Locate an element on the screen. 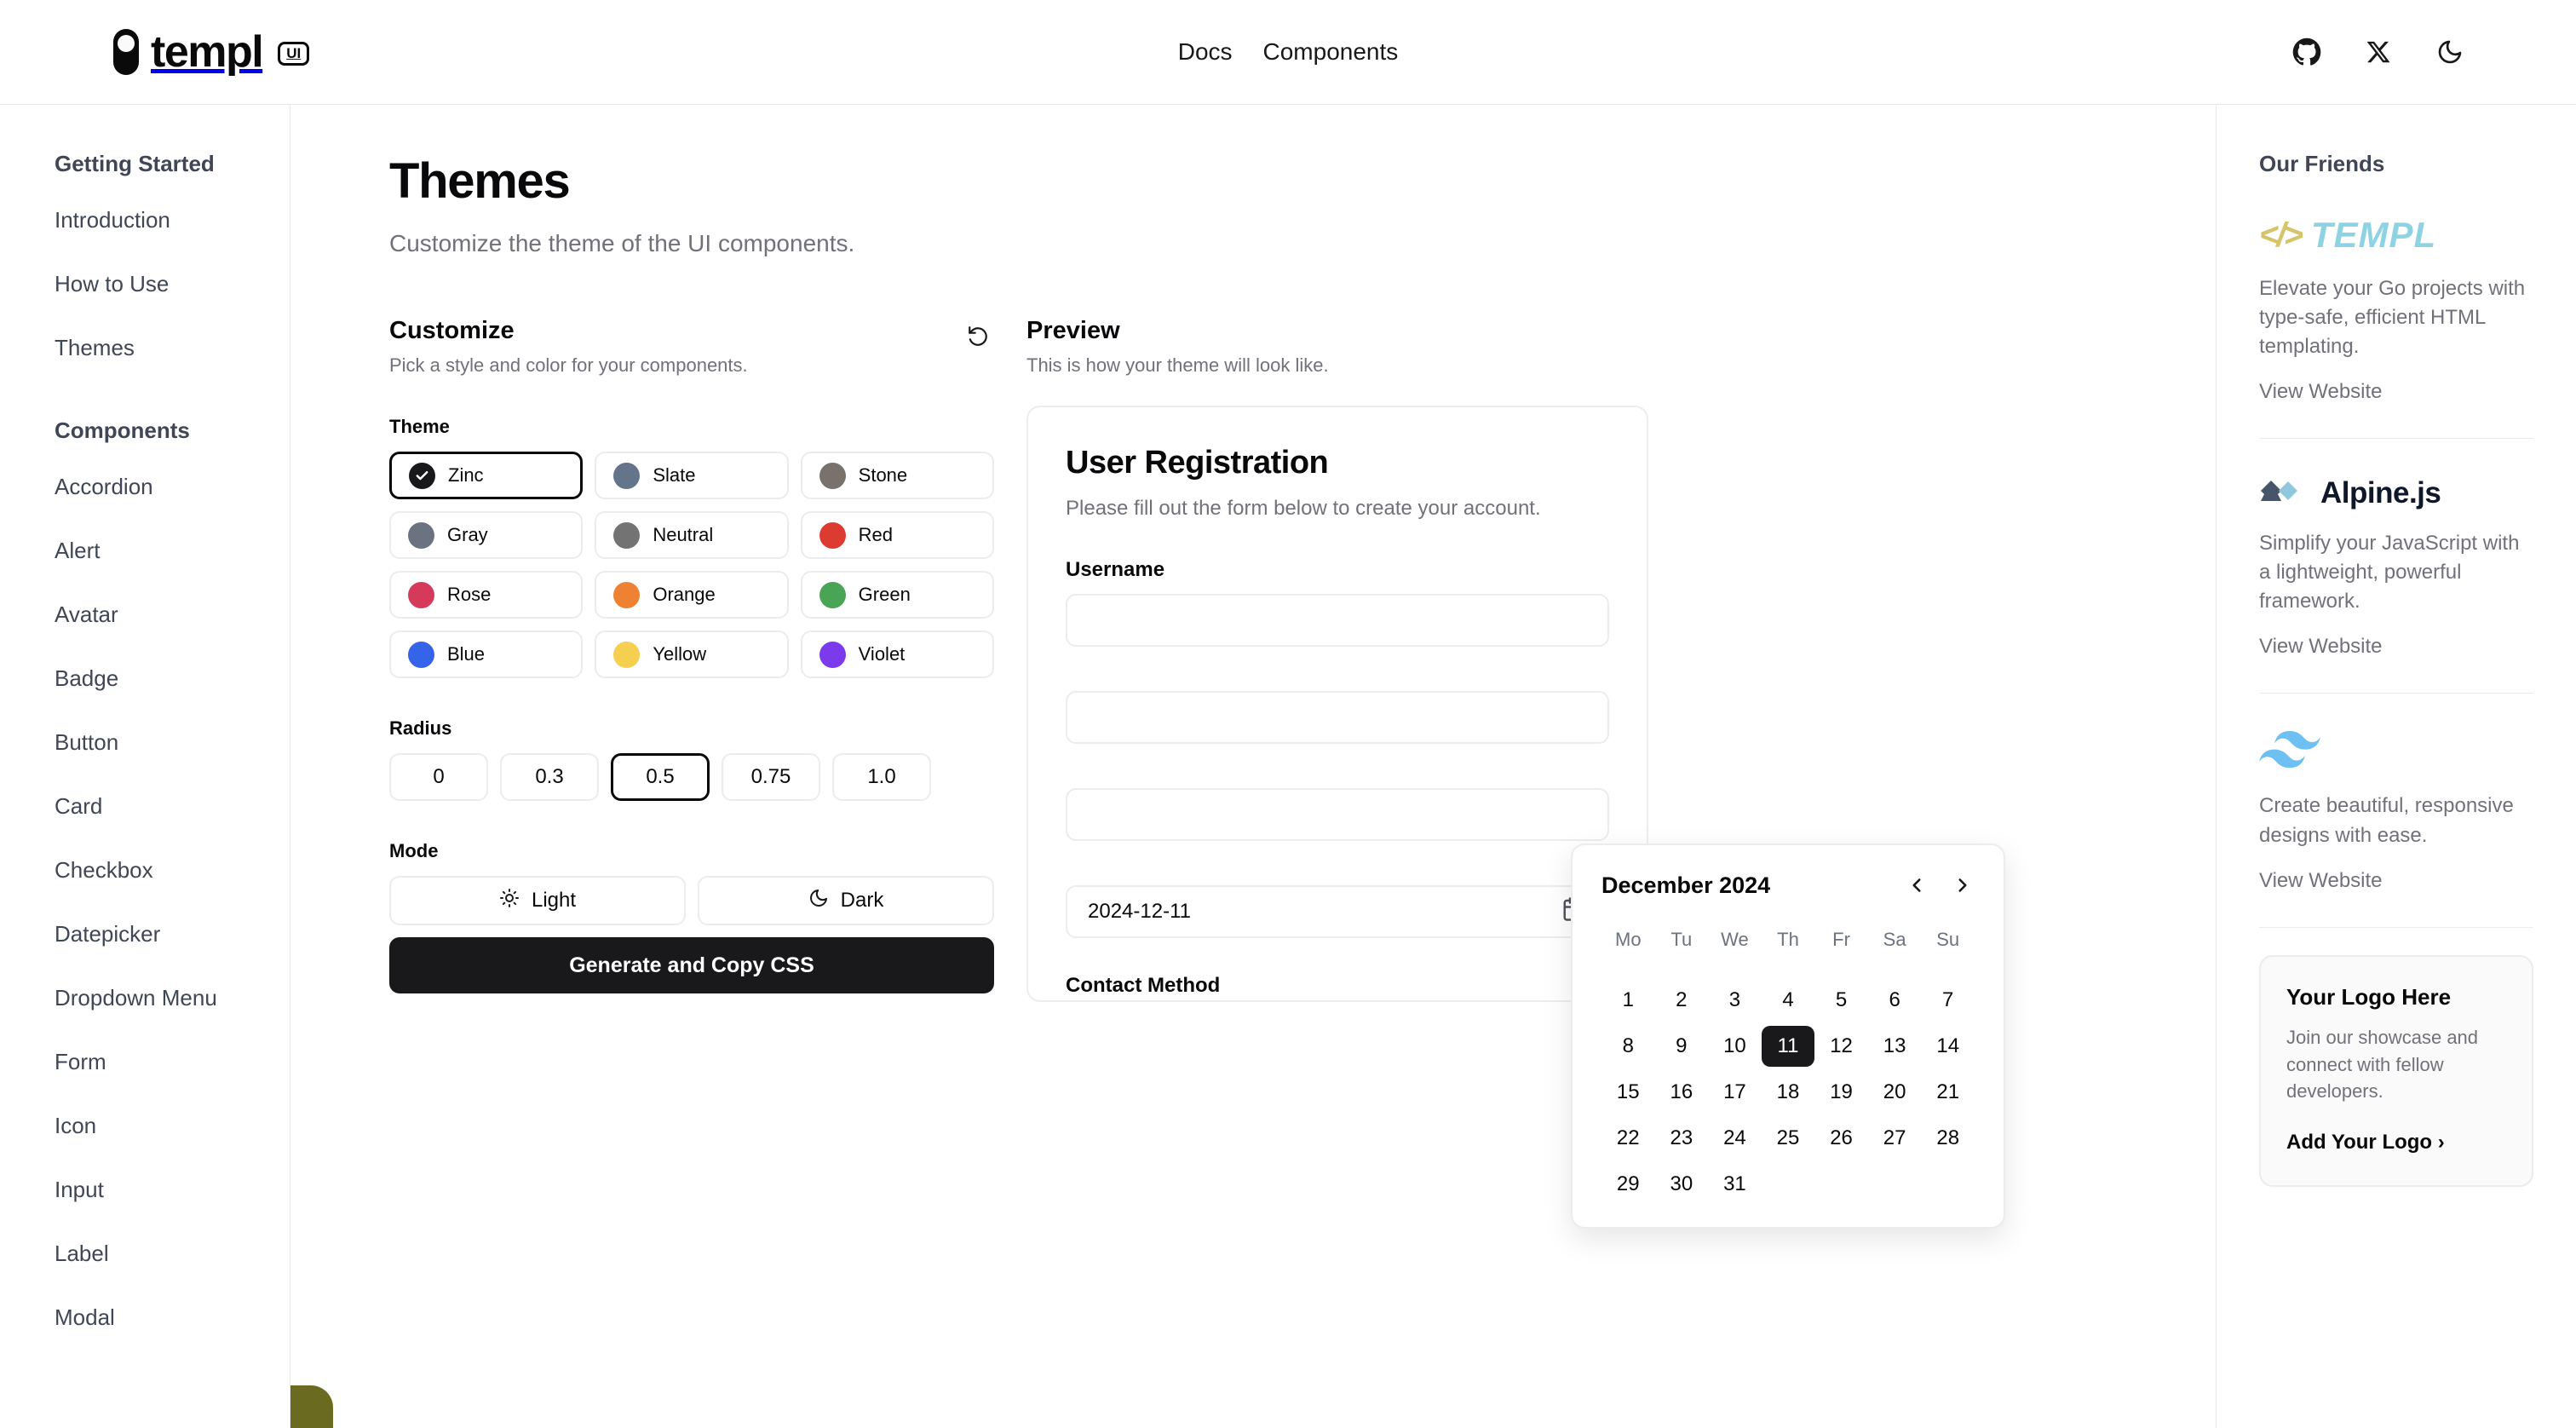  mode-options: Light Dark is located at coordinates (692, 900).